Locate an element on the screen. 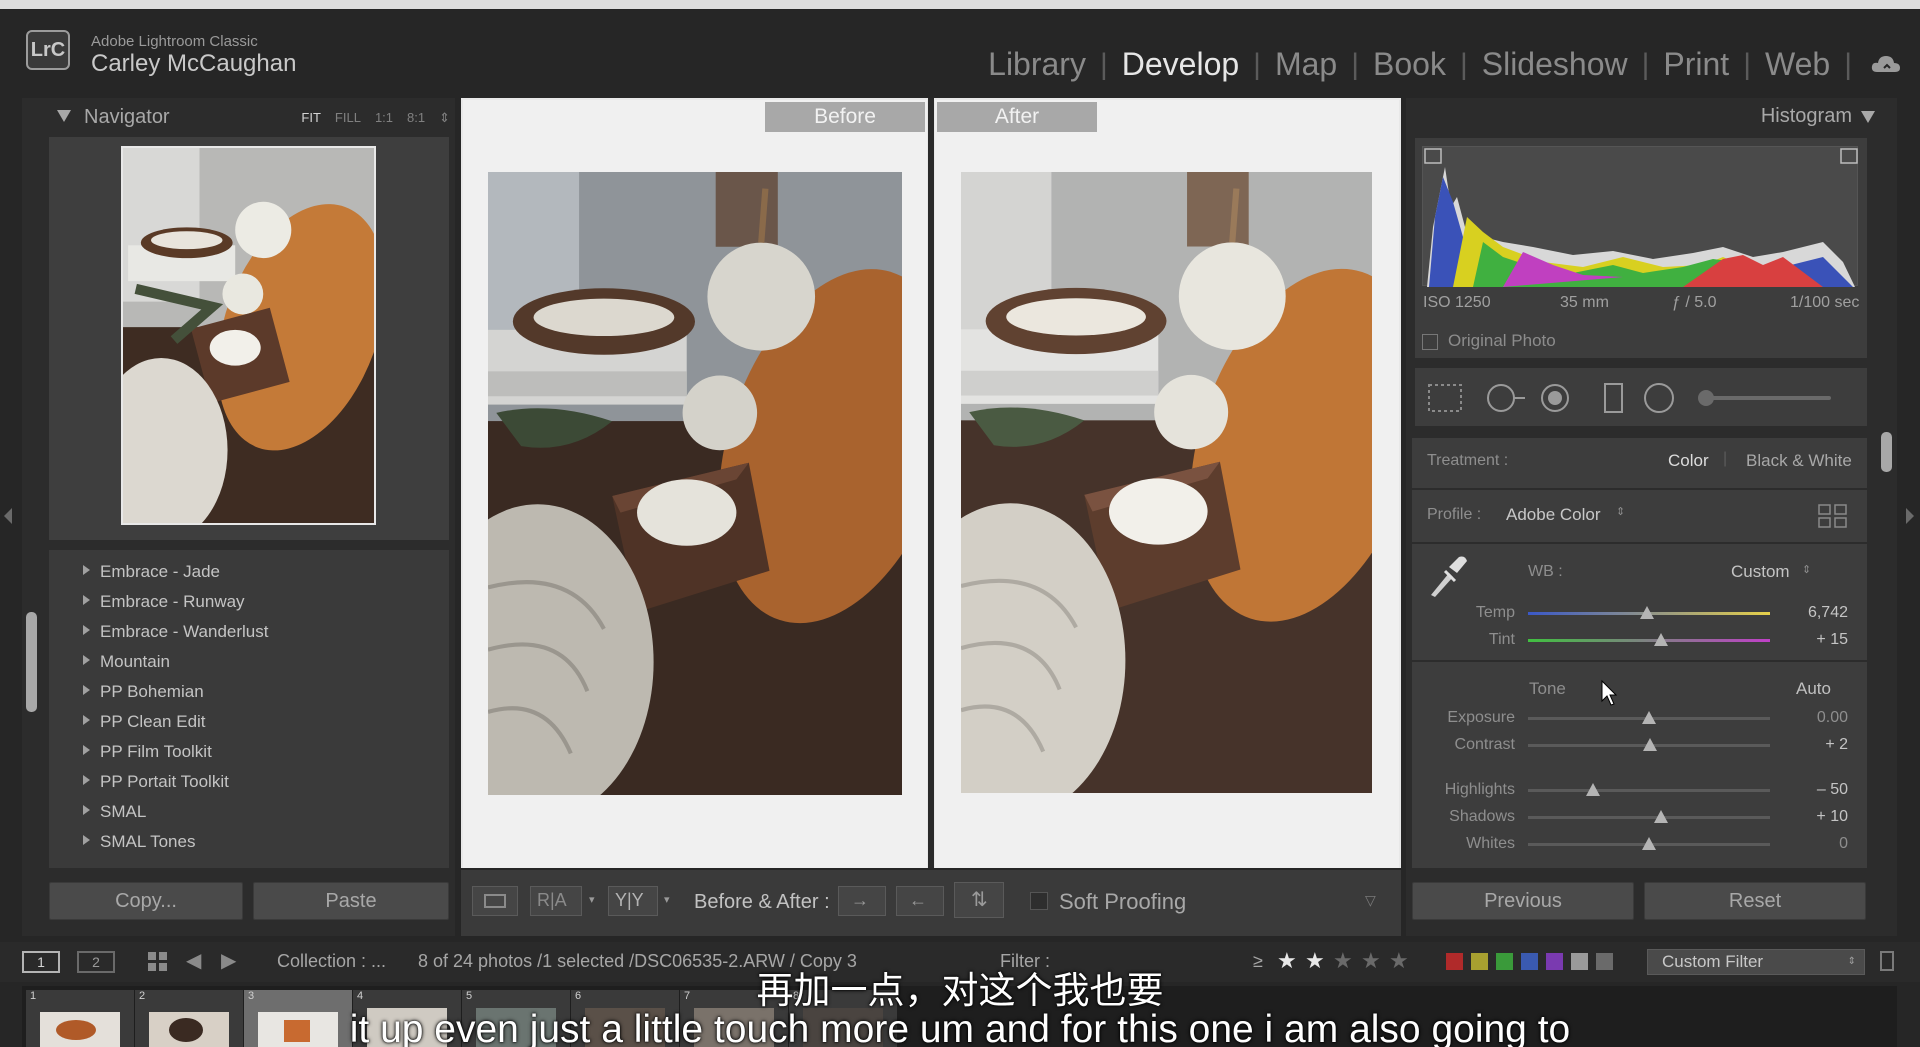 This screenshot has height=1047, width=1920. tint-slider-track is located at coordinates (1649, 640).